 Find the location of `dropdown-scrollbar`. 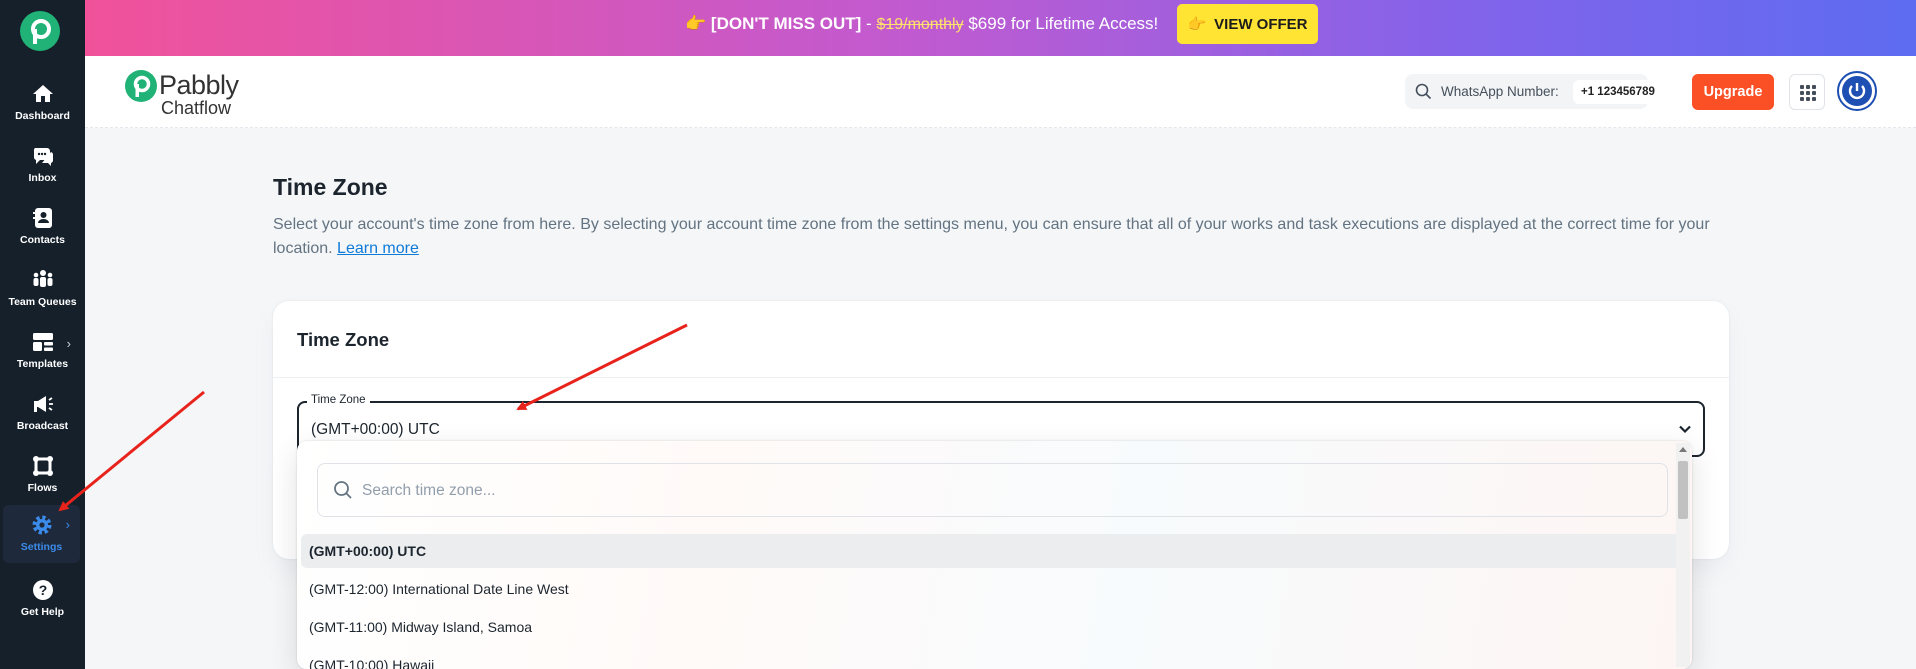

dropdown-scrollbar is located at coordinates (1683, 555).